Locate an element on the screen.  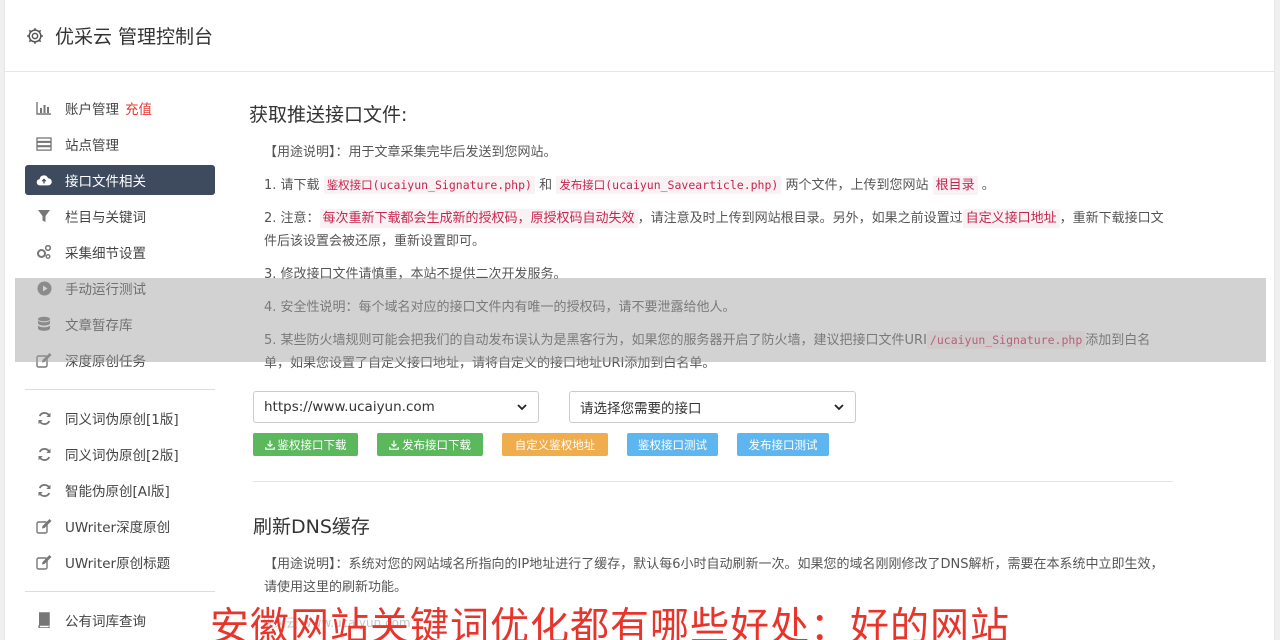
sidebar-item-label: UWriter深度原创 is located at coordinates (118, 528).